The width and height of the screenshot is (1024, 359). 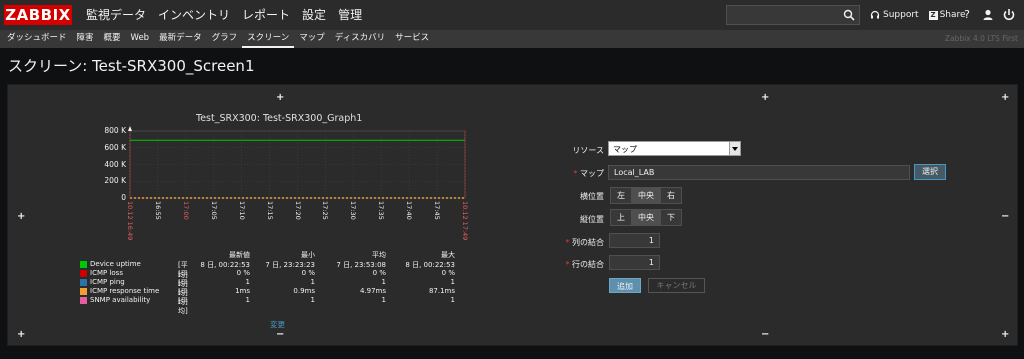 I want to click on x-tick-label: 17:10, so click(x=241, y=210).